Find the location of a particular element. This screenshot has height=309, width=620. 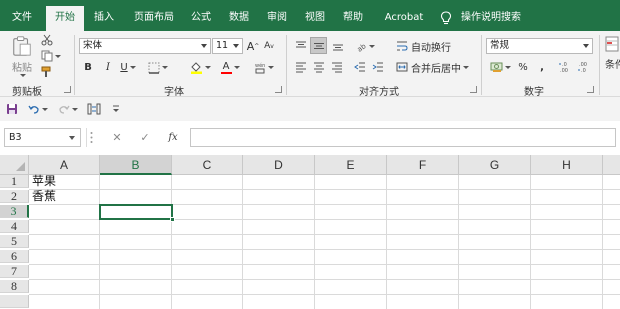

tab-formulas: 公式 is located at coordinates (201, 19).